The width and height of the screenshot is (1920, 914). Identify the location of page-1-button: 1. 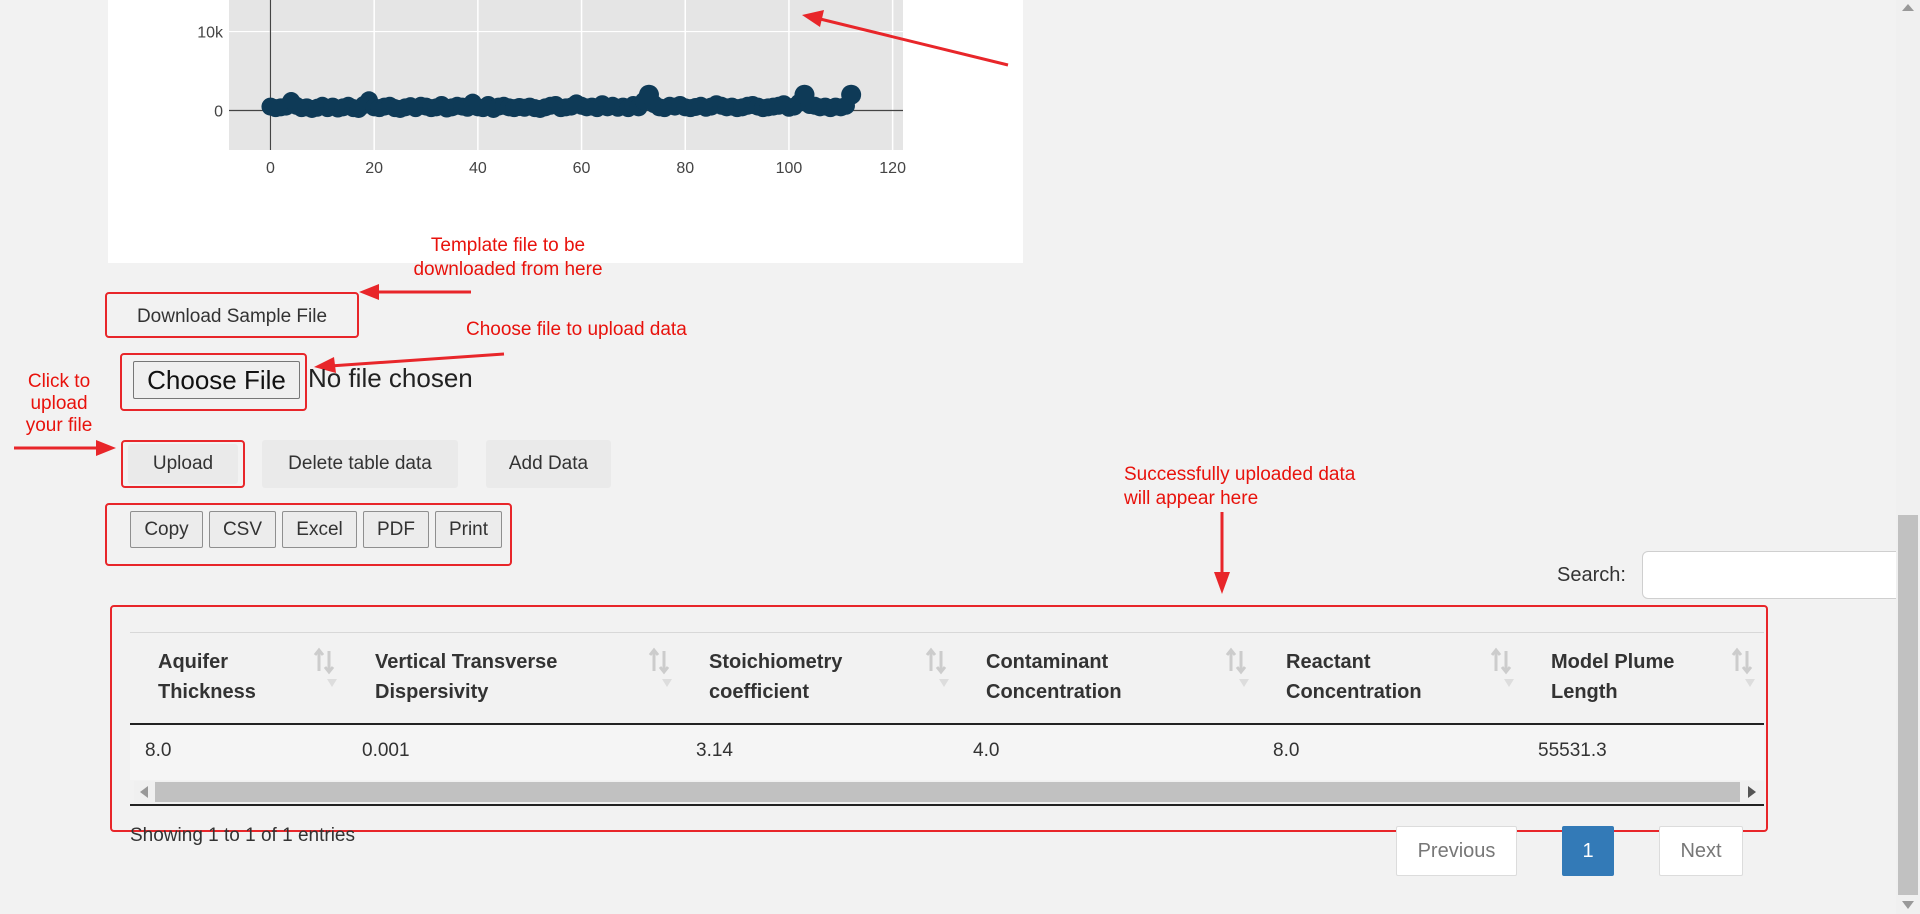
(1588, 851).